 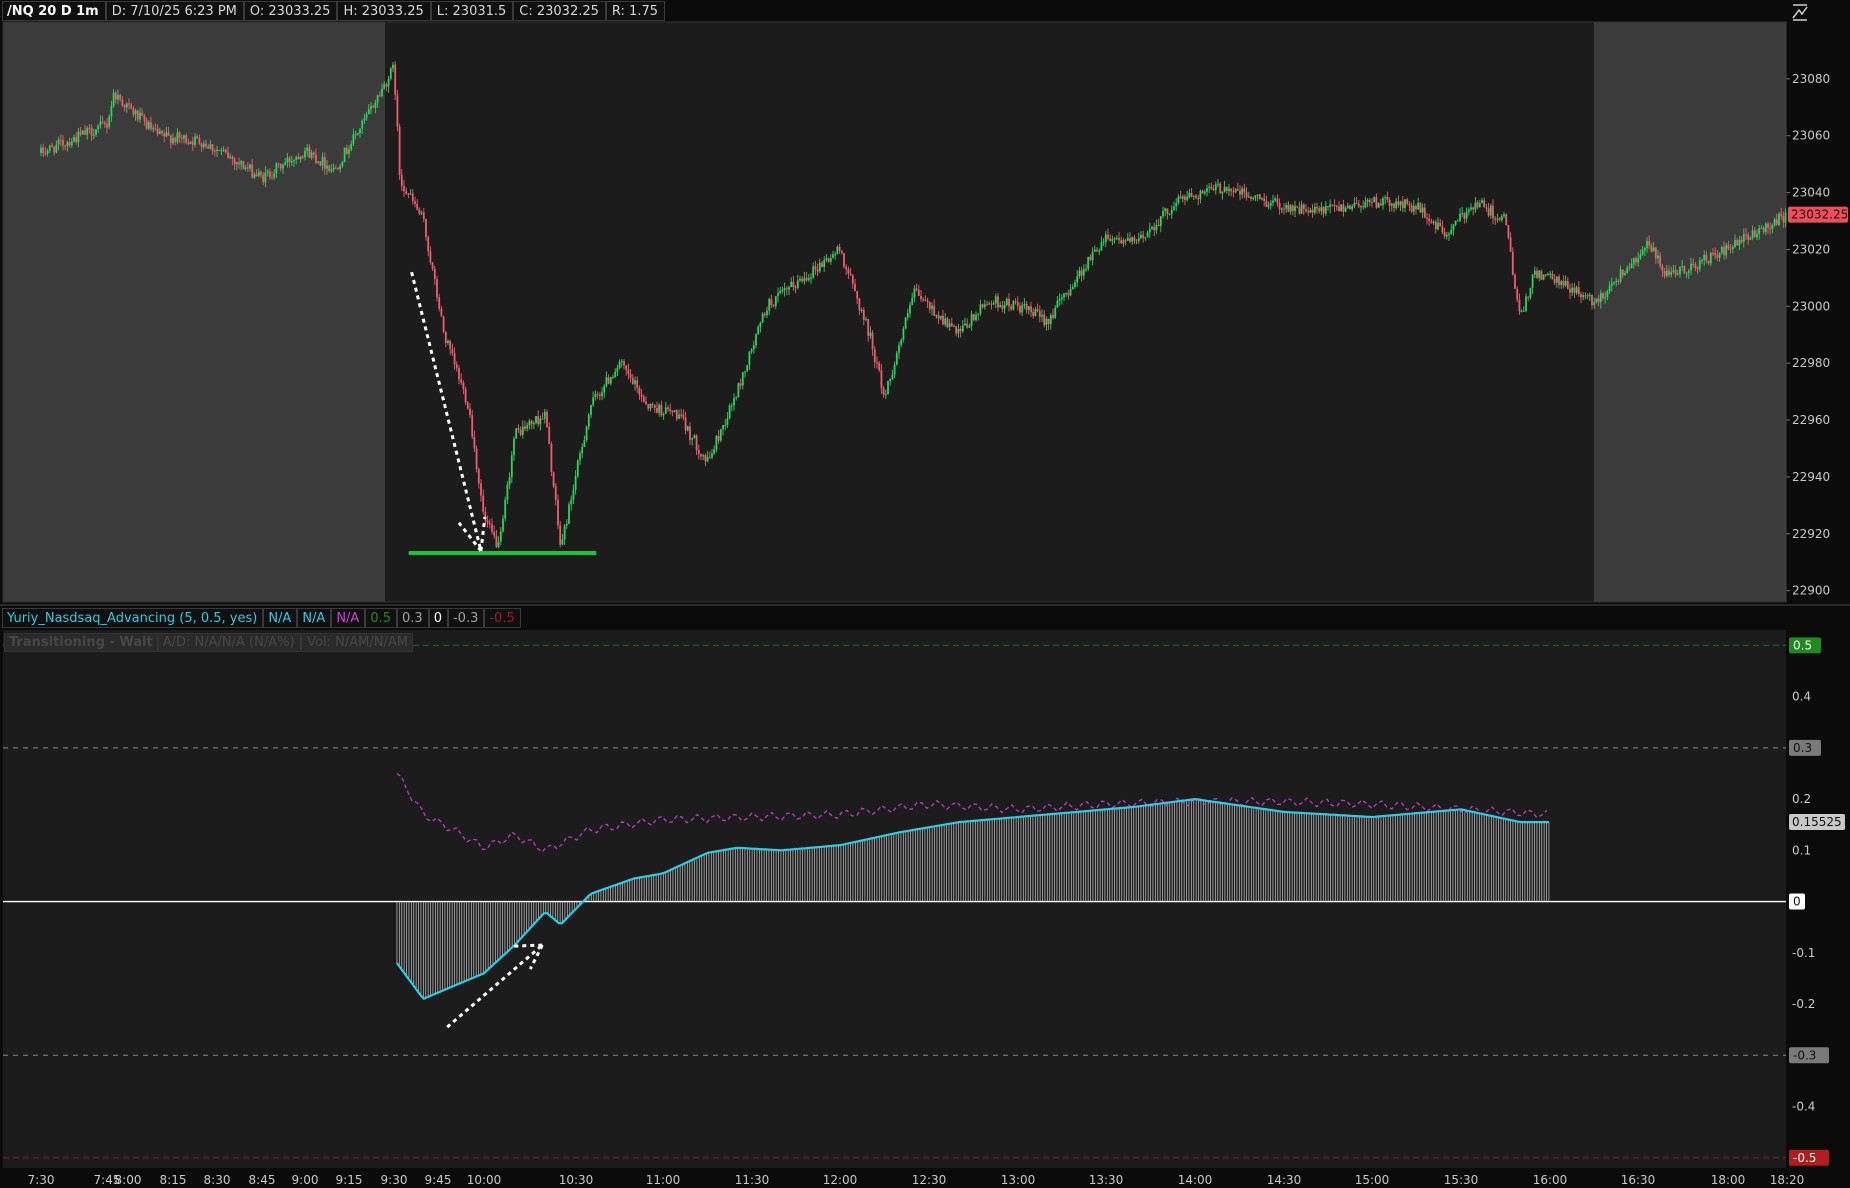 I want to click on chart-settings-icon, so click(x=1800, y=12).